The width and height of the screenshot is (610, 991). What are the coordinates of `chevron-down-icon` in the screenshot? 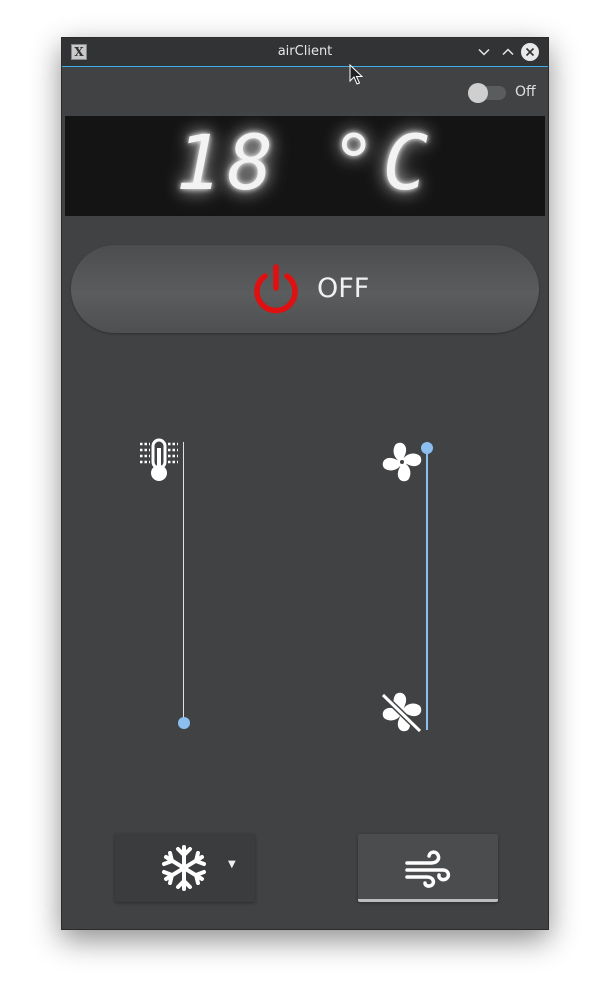 It's located at (484, 52).